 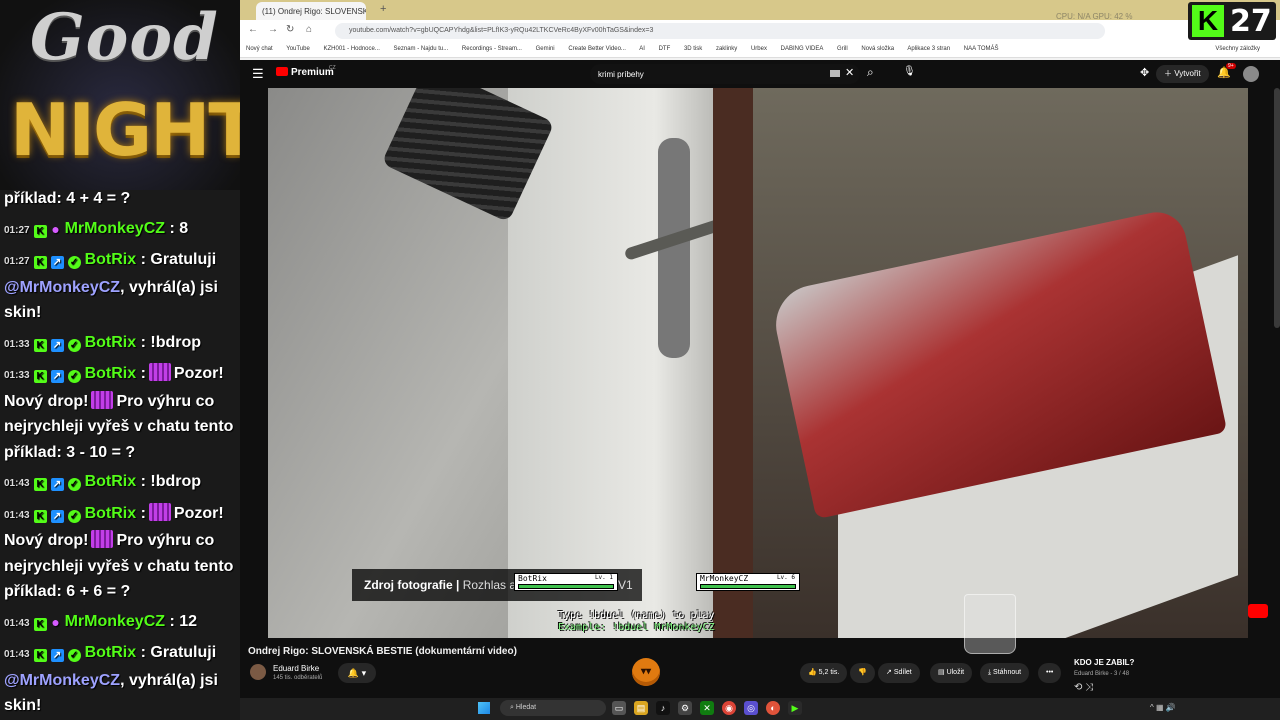 What do you see at coordinates (545, 49) in the screenshot?
I see `bookmark-item: Gemini` at bounding box center [545, 49].